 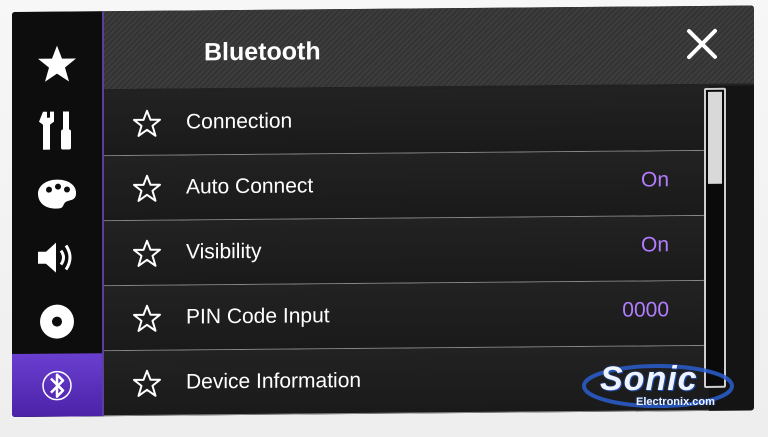 What do you see at coordinates (274, 381) in the screenshot?
I see `list-item-label: Device Information` at bounding box center [274, 381].